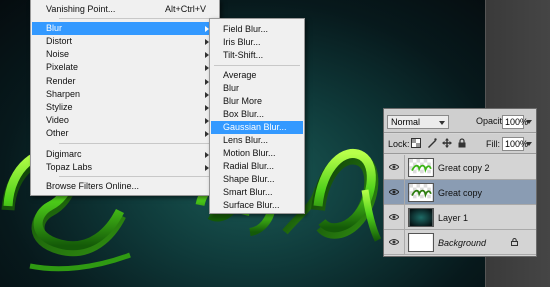  Describe the element at coordinates (493, 144) in the screenshot. I see `fill-label: Fill:` at that location.